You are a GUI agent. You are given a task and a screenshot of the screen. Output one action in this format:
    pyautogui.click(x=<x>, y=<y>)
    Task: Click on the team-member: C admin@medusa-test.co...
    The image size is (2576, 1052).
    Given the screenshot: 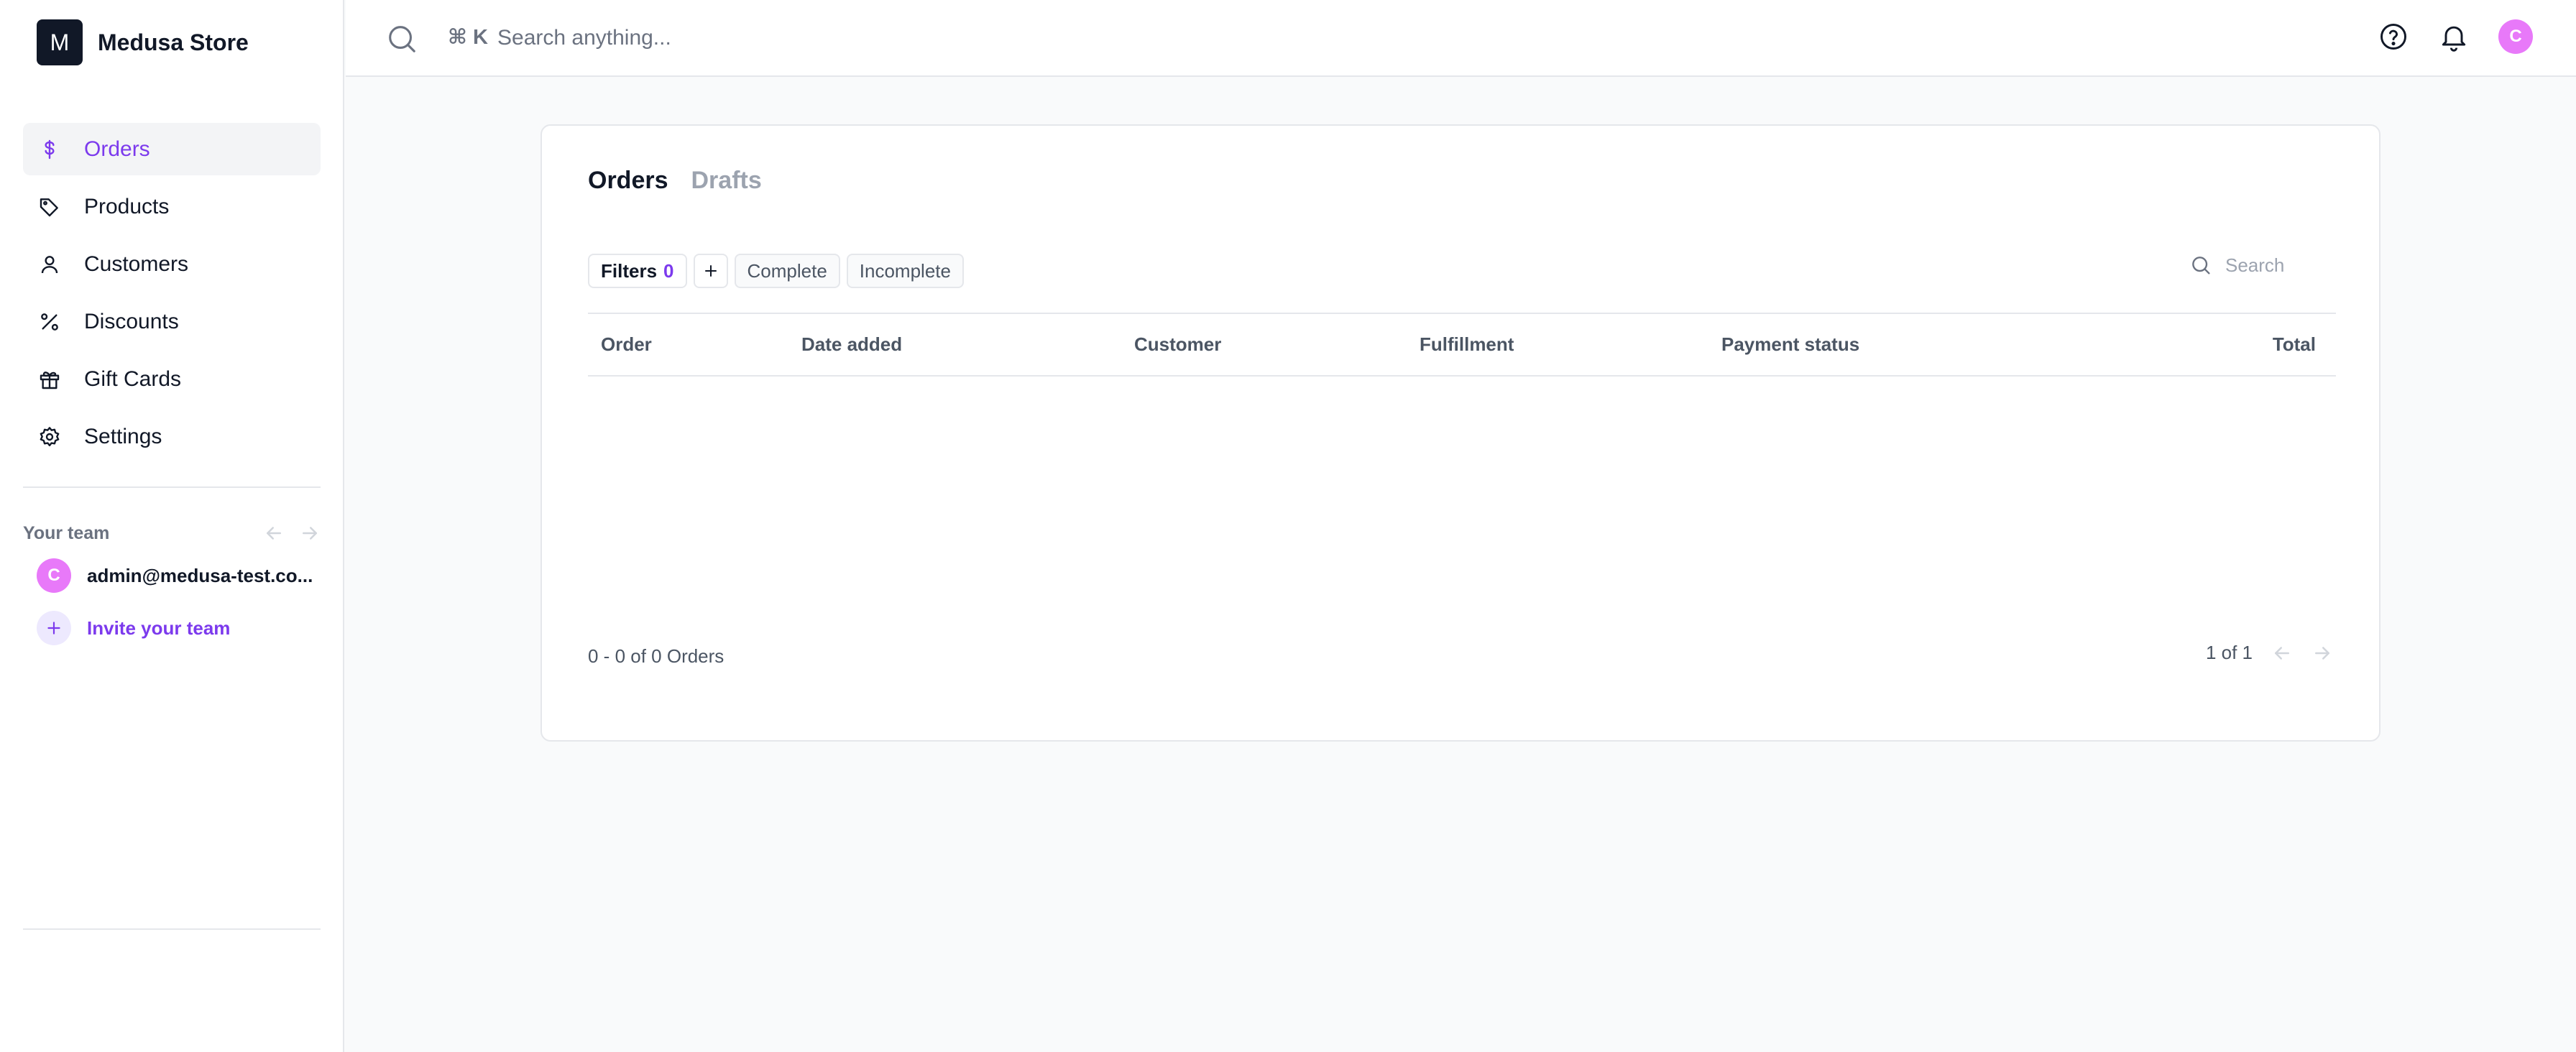 What is the action you would take?
    pyautogui.click(x=175, y=575)
    